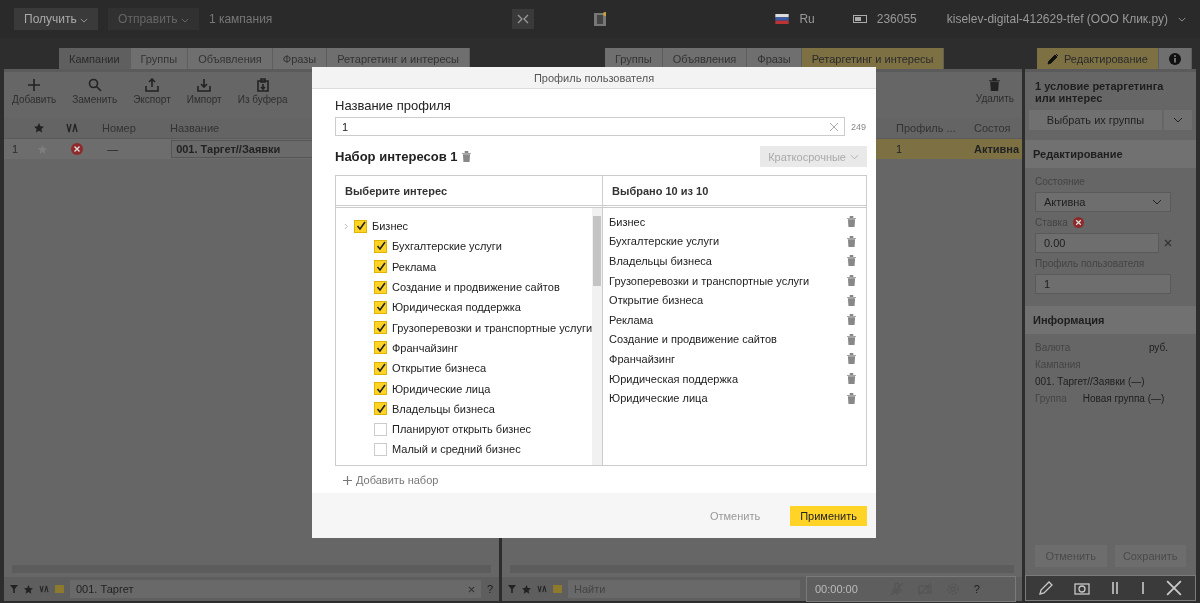 This screenshot has height=603, width=1200. Describe the element at coordinates (859, 126) in the screenshot. I see `character-counter: 249` at that location.